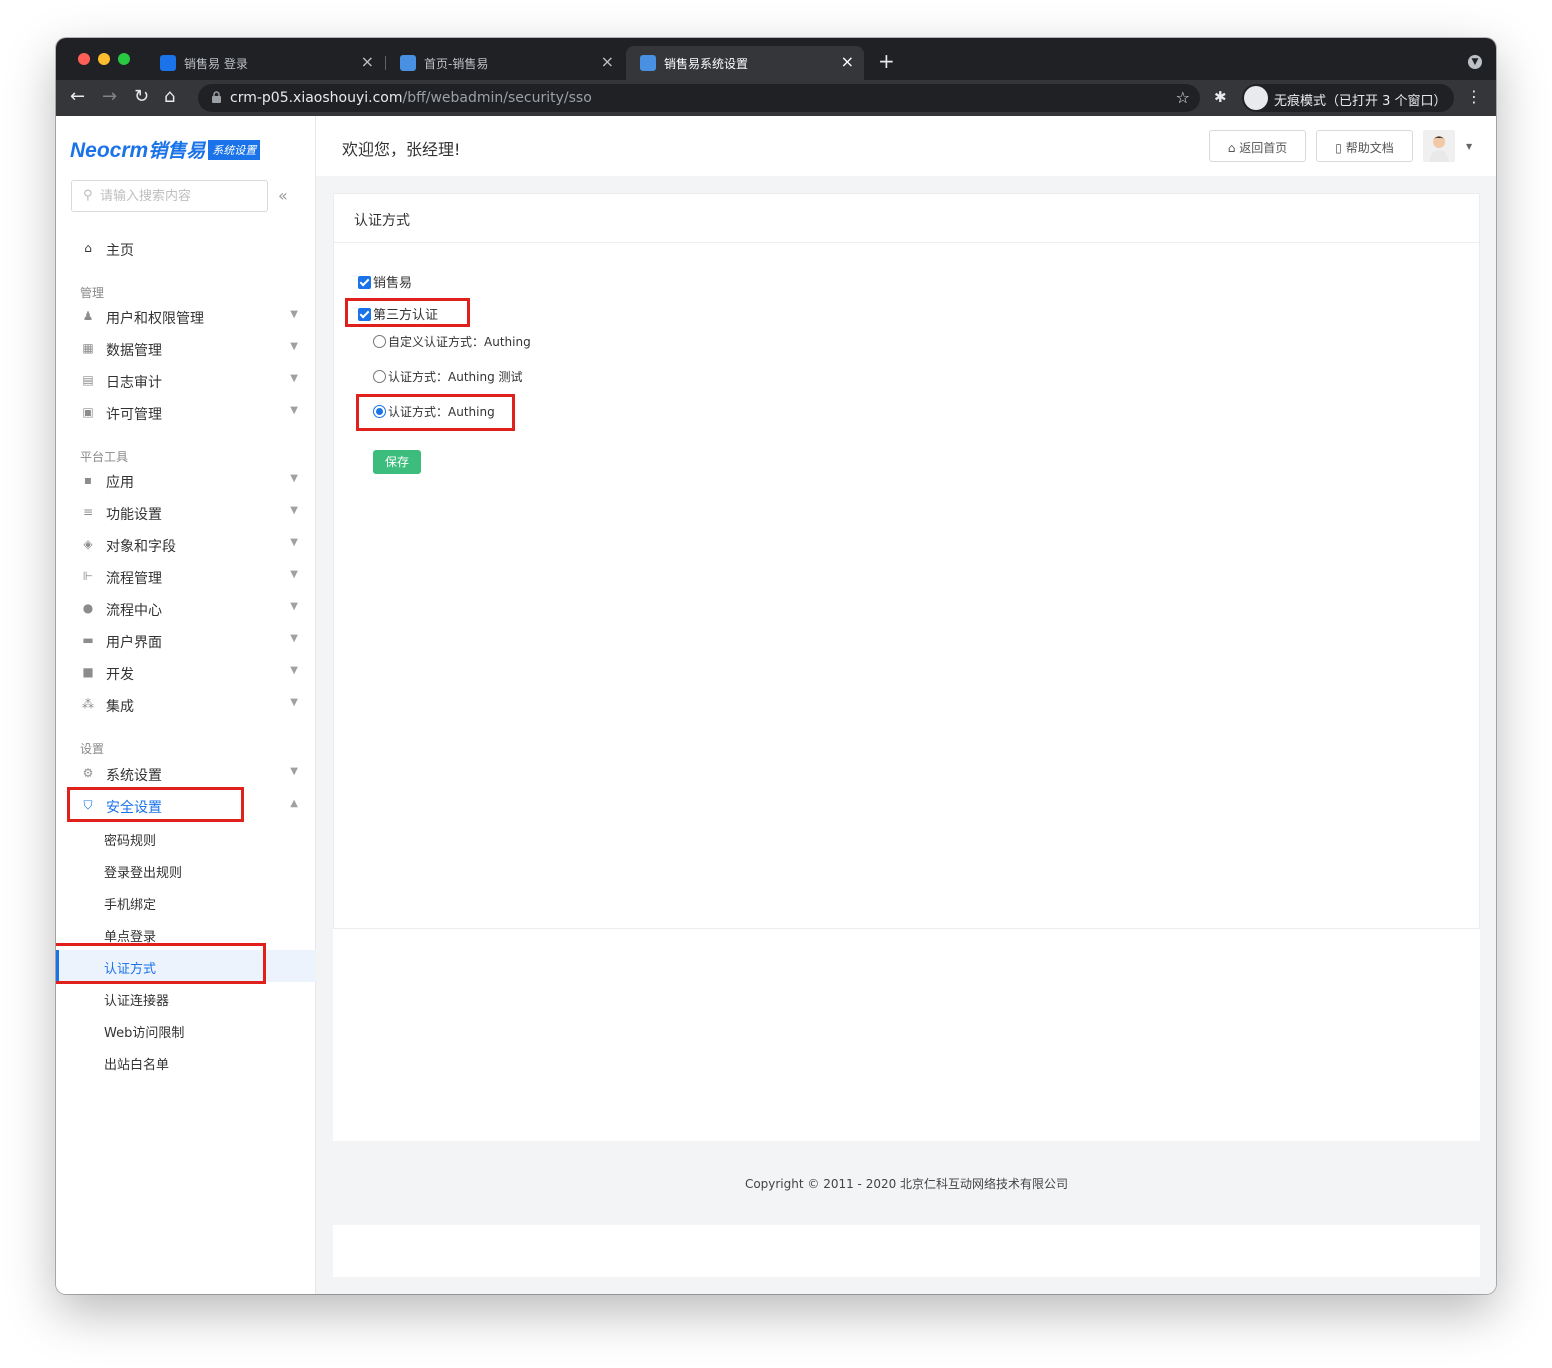 The height and width of the screenshot is (1368, 1552). Describe the element at coordinates (886, 61) in the screenshot. I see `new-tab-button: +` at that location.